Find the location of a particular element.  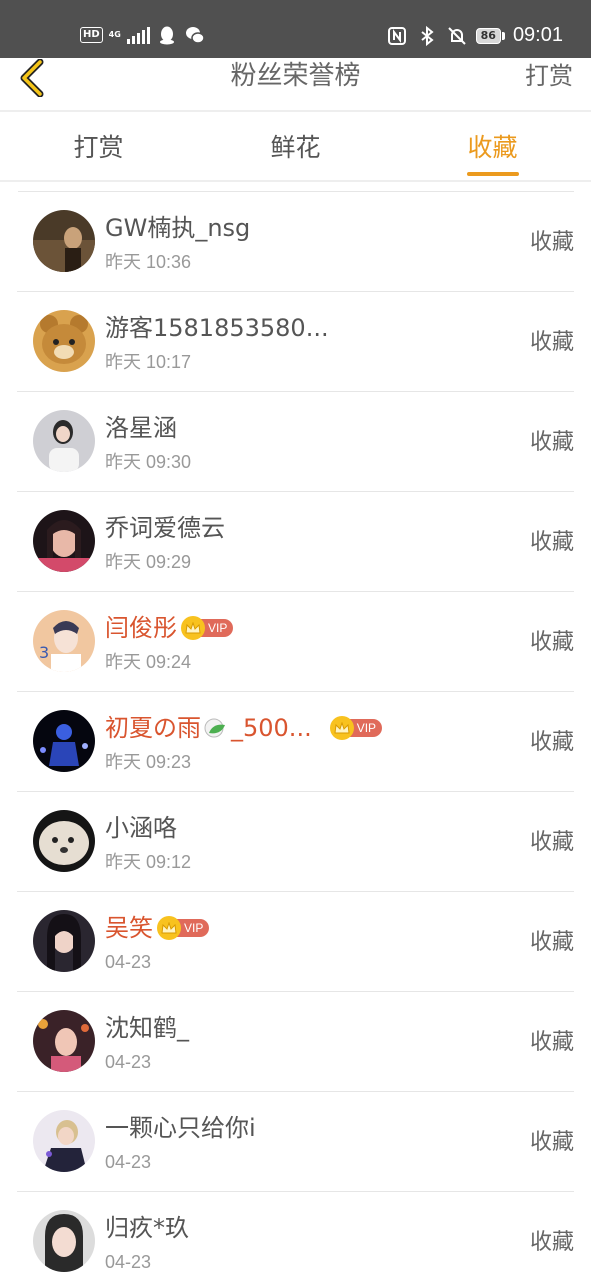

top-app-bar: 粉丝荣誉榜 打赏 is located at coordinates (295, 84).